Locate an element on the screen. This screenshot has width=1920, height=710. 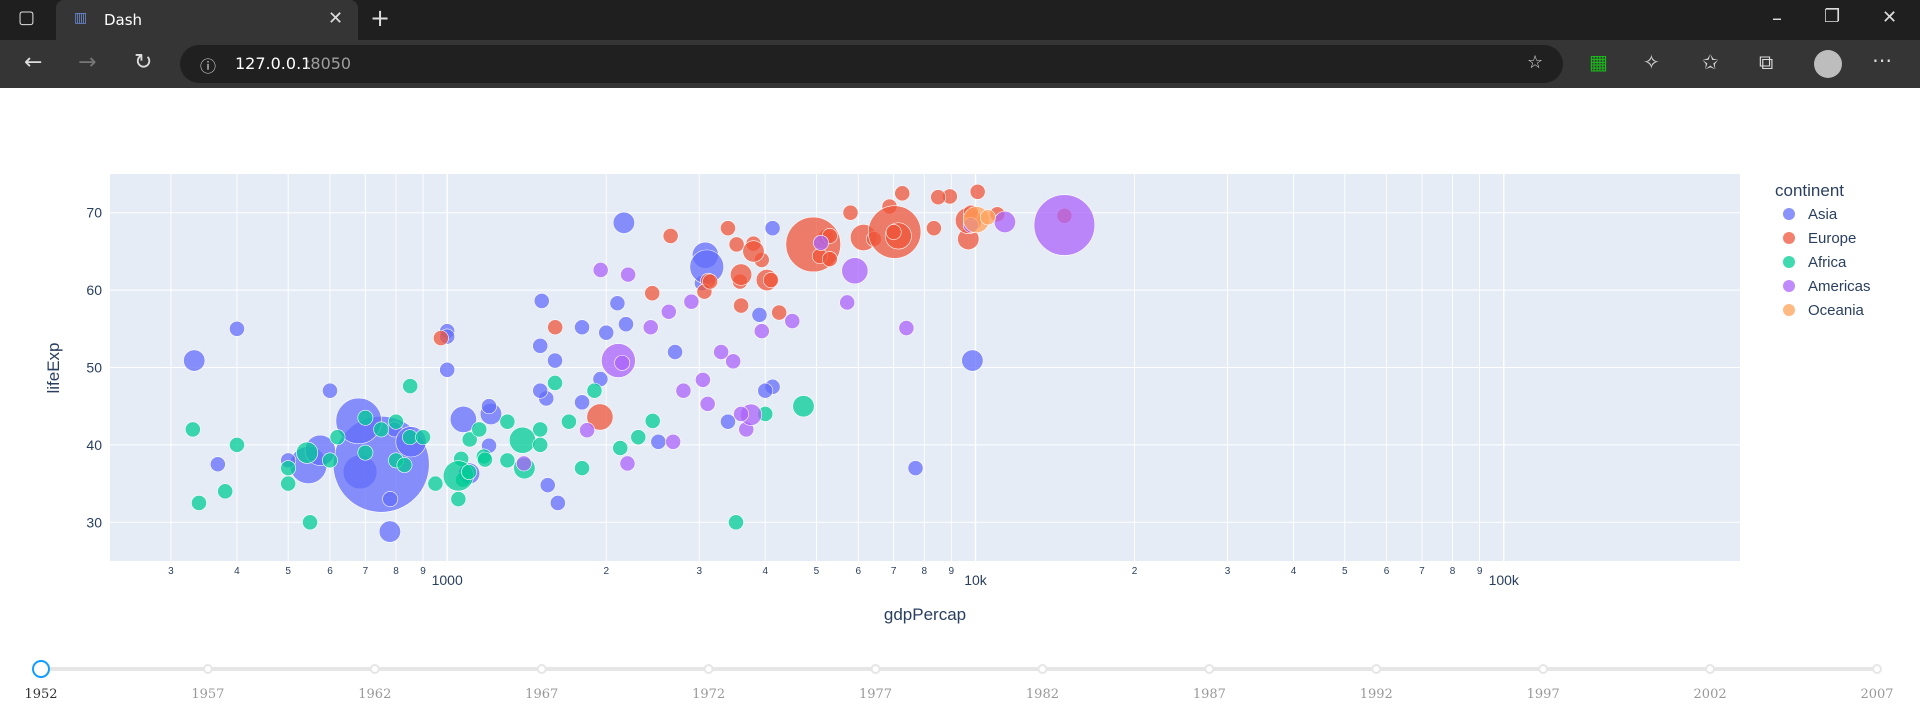
tab-actions-icon: ▢ is located at coordinates (26, 17).